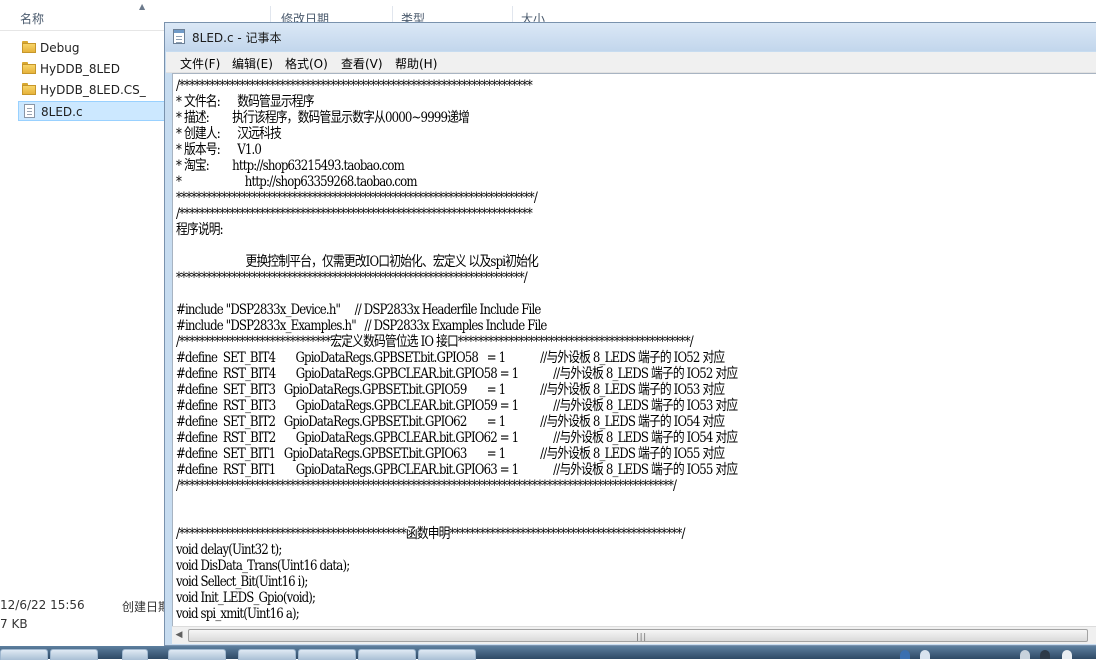 The width and height of the screenshot is (1096, 660). I want to click on scroll-left-arrow-icon: ◀, so click(179, 635).